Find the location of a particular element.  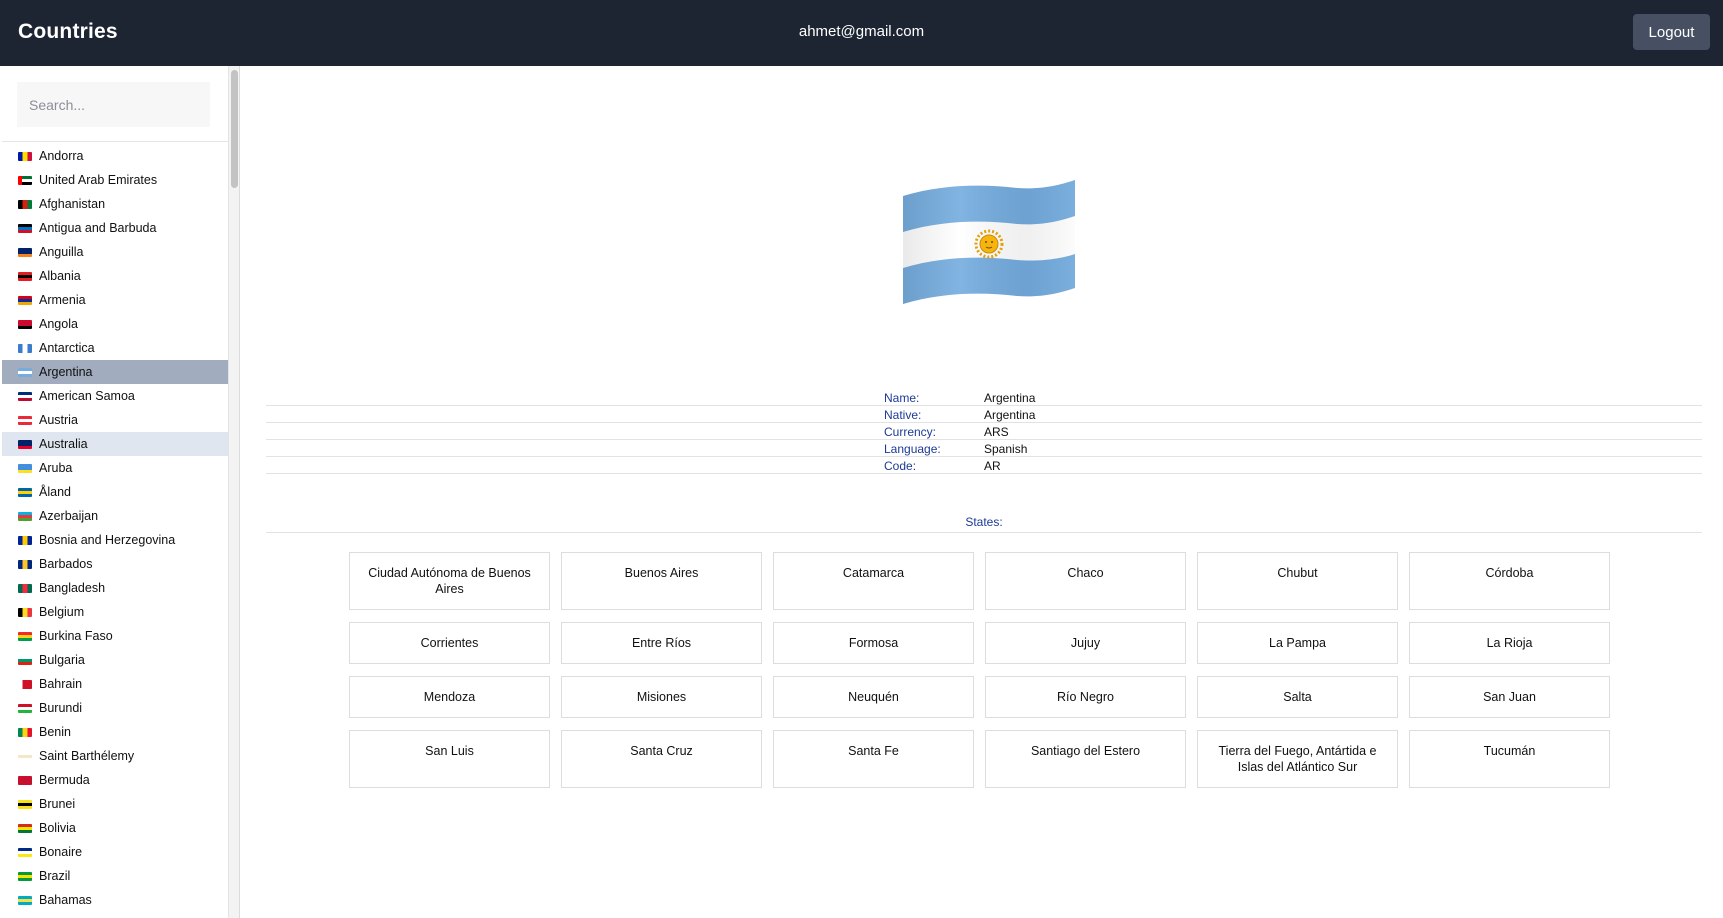

detail-row: Currency: ARS is located at coordinates (984, 431).